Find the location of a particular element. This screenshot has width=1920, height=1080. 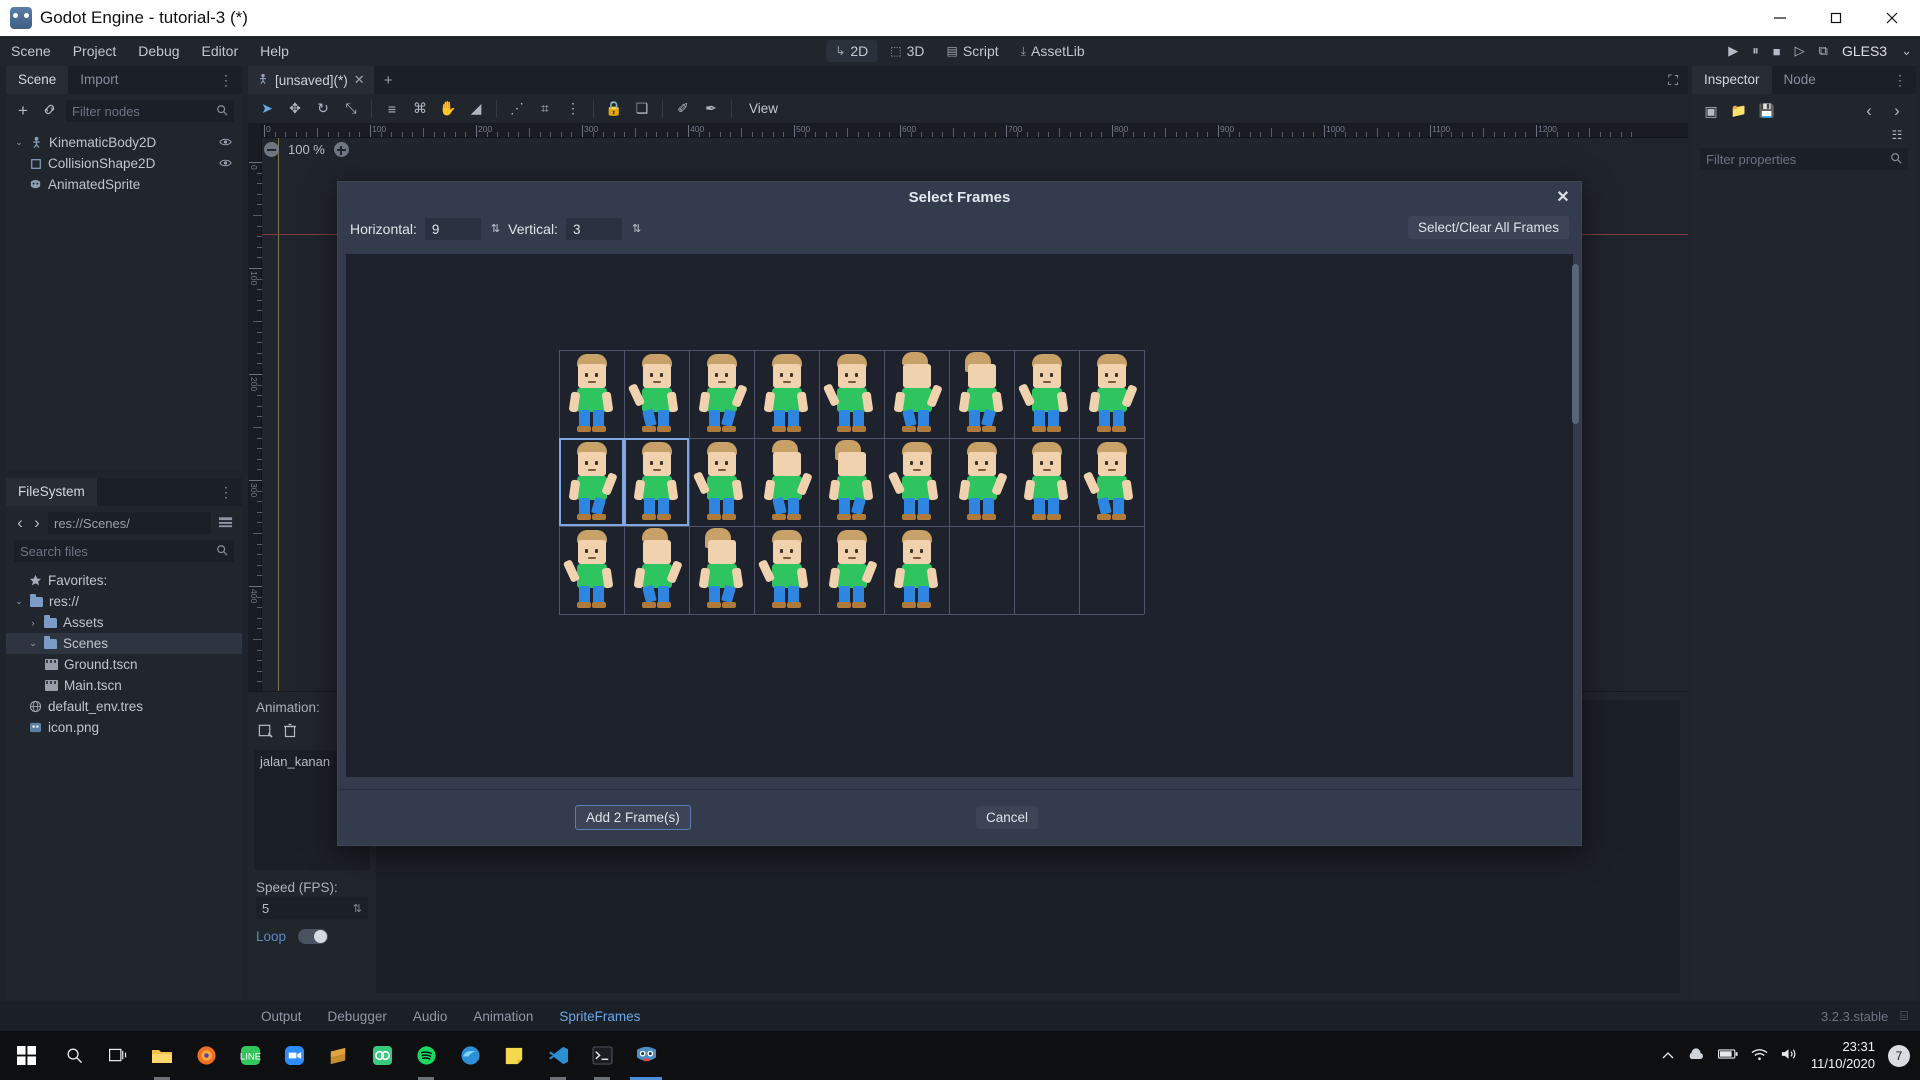

close-button is located at coordinates (1892, 18).